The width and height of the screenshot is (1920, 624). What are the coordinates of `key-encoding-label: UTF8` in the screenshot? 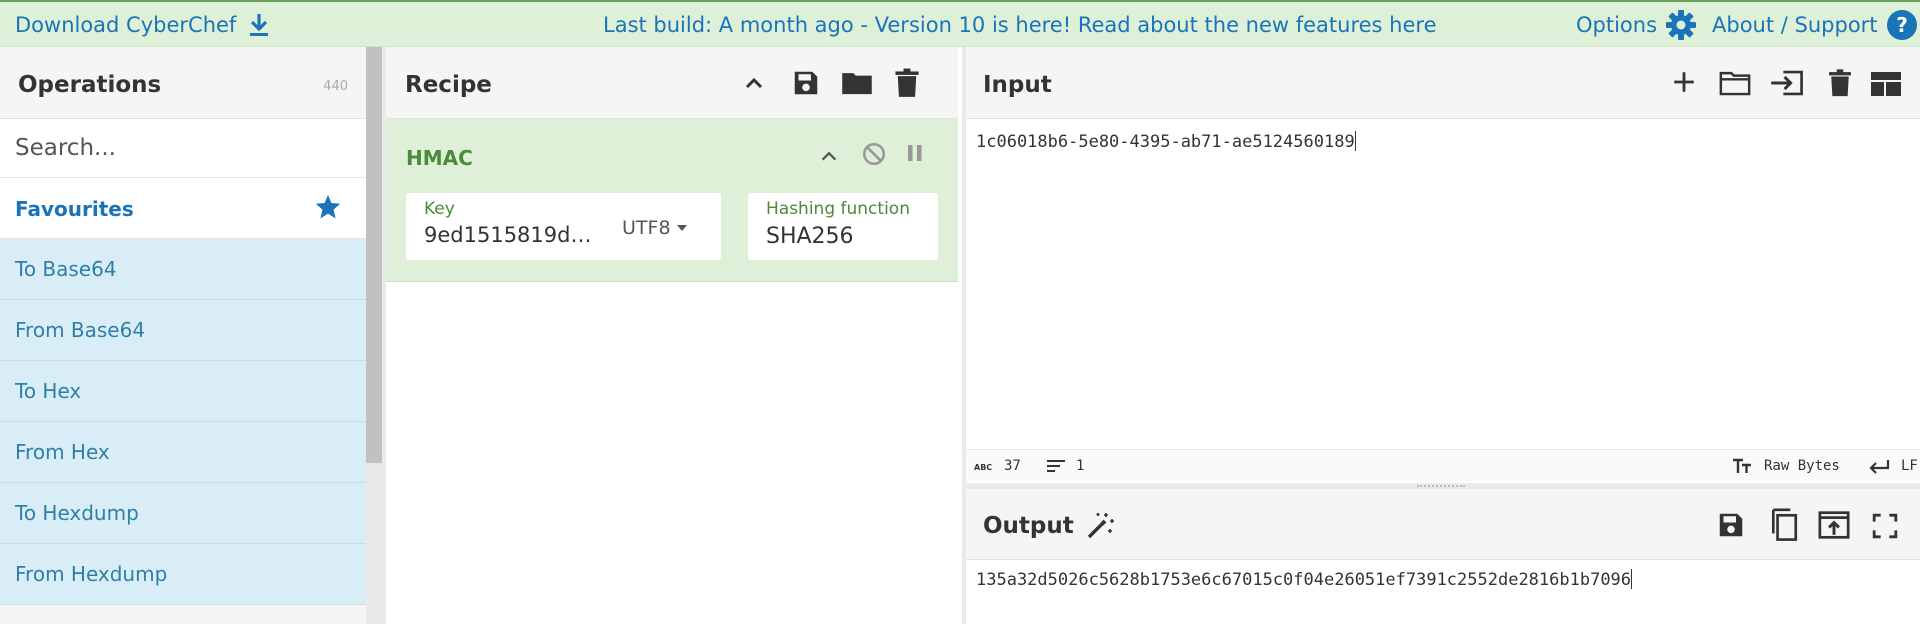 It's located at (646, 228).